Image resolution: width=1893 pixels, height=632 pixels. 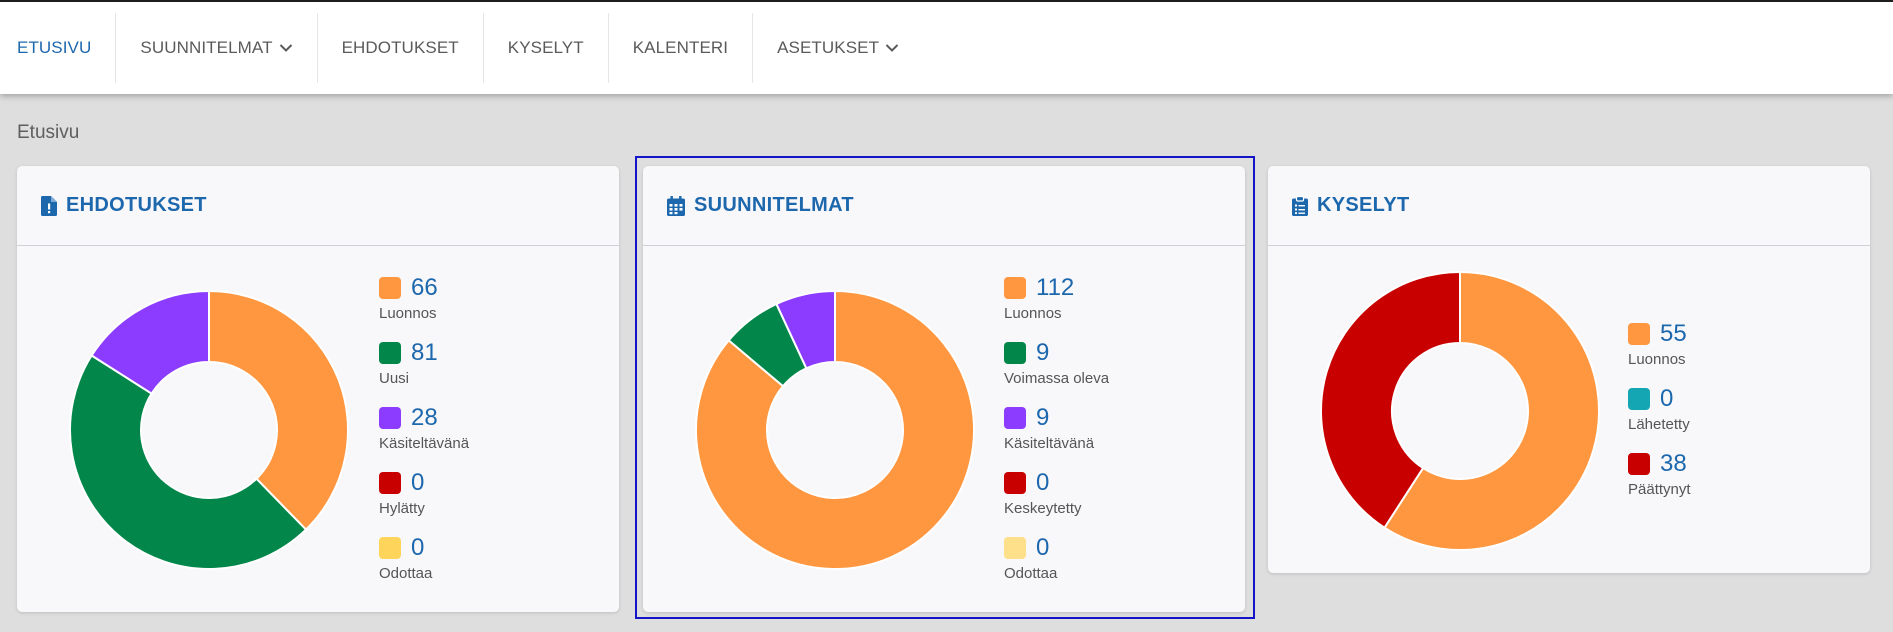 What do you see at coordinates (1363, 205) in the screenshot?
I see `card-title: KYSELYT` at bounding box center [1363, 205].